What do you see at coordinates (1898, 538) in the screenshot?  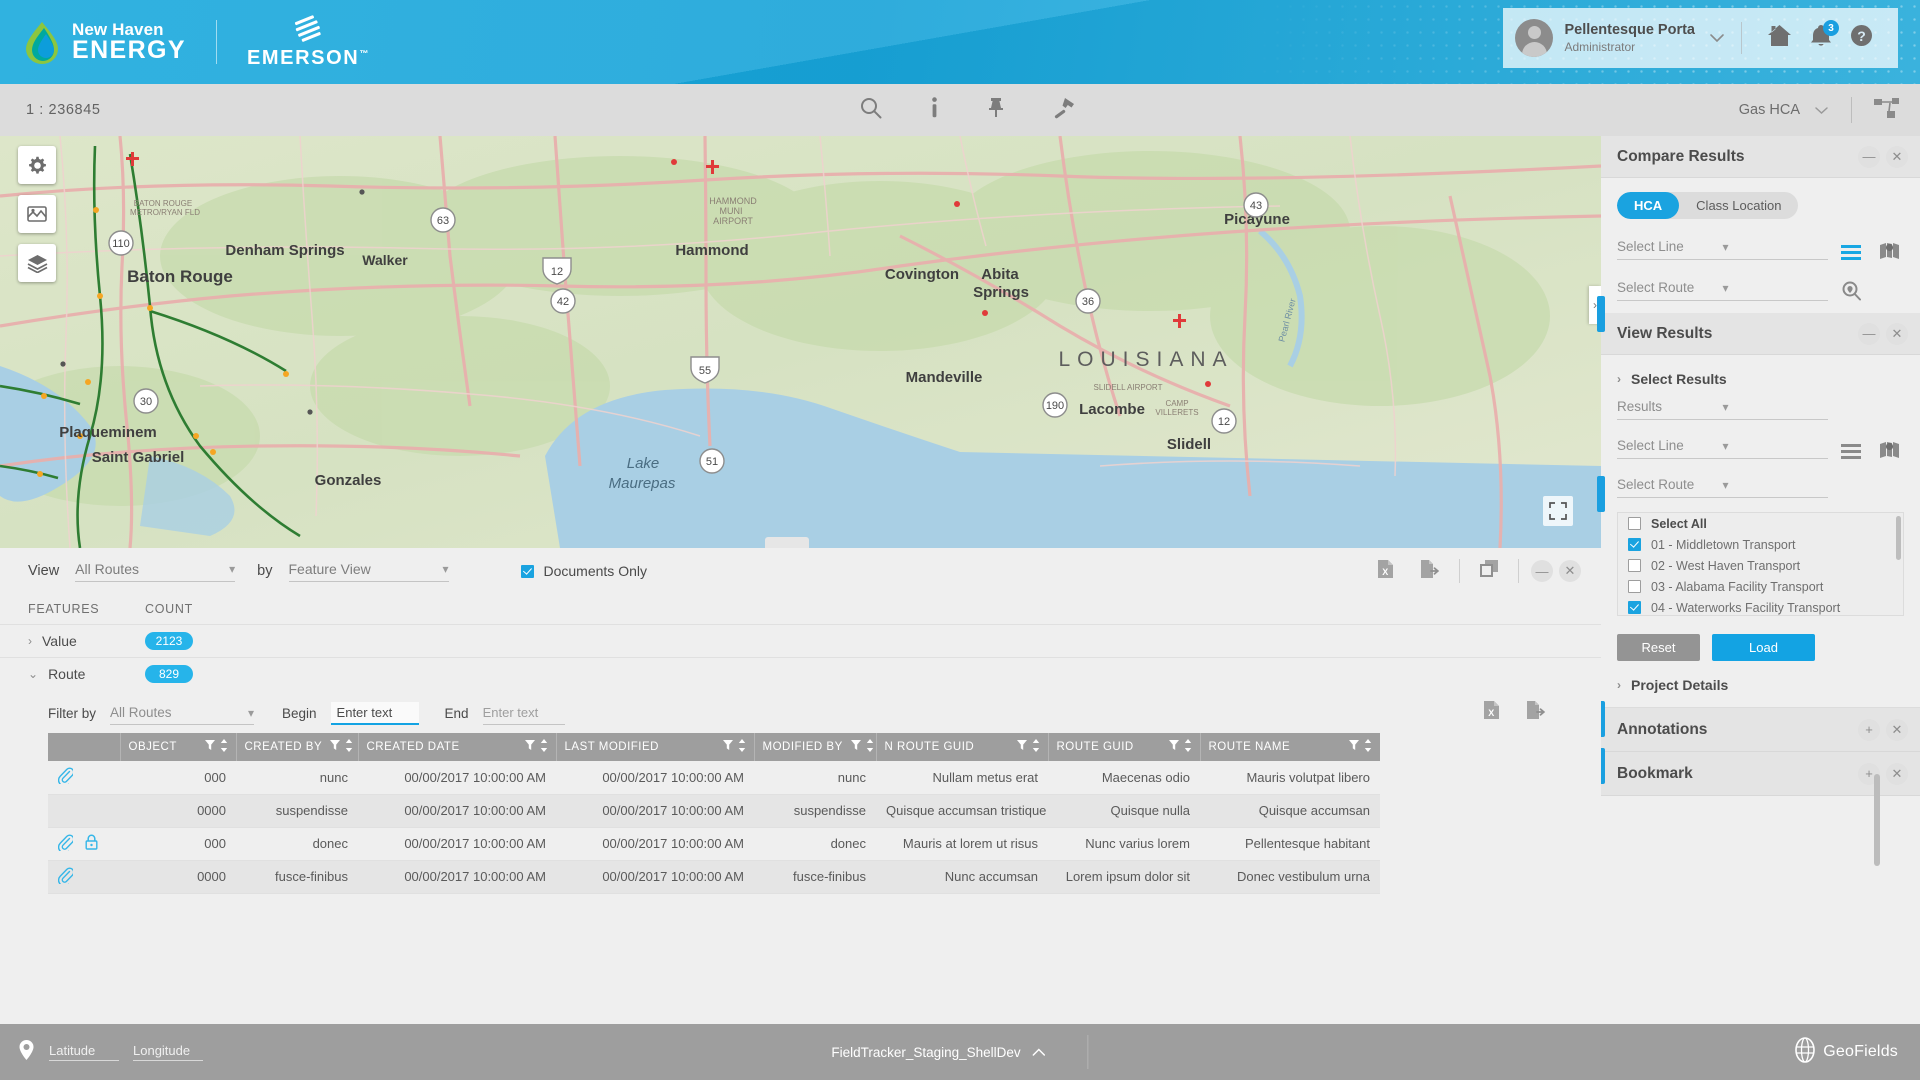 I see `checkbox-list-scrollbar` at bounding box center [1898, 538].